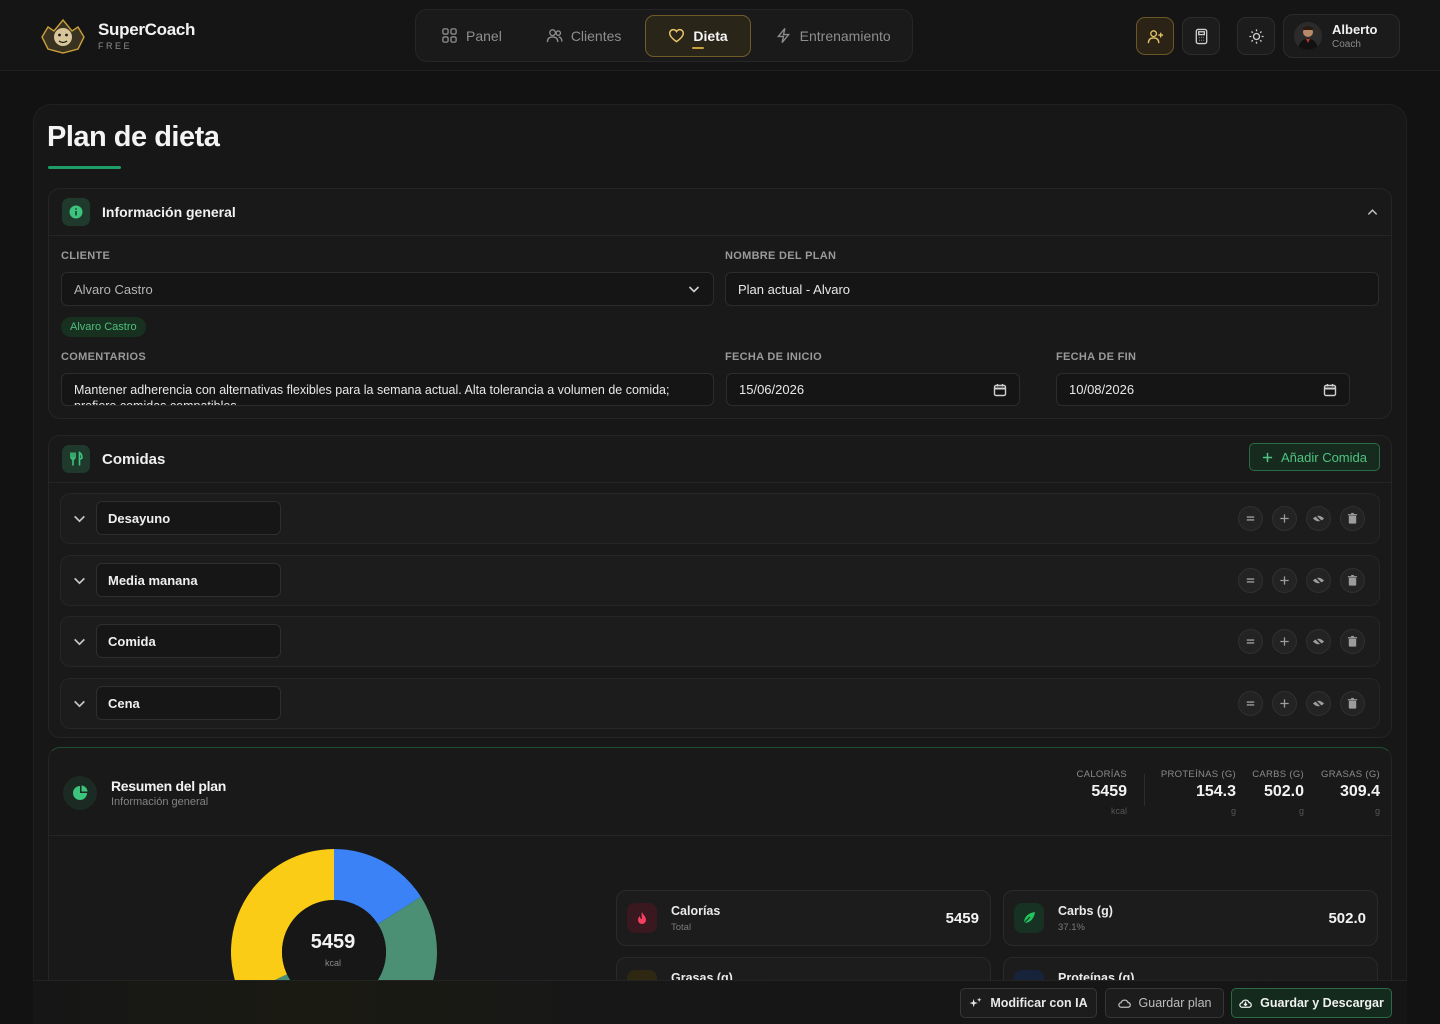  Describe the element at coordinates (1096, 357) in the screenshot. I see `end-date-label: FECHA DE FIN` at that location.